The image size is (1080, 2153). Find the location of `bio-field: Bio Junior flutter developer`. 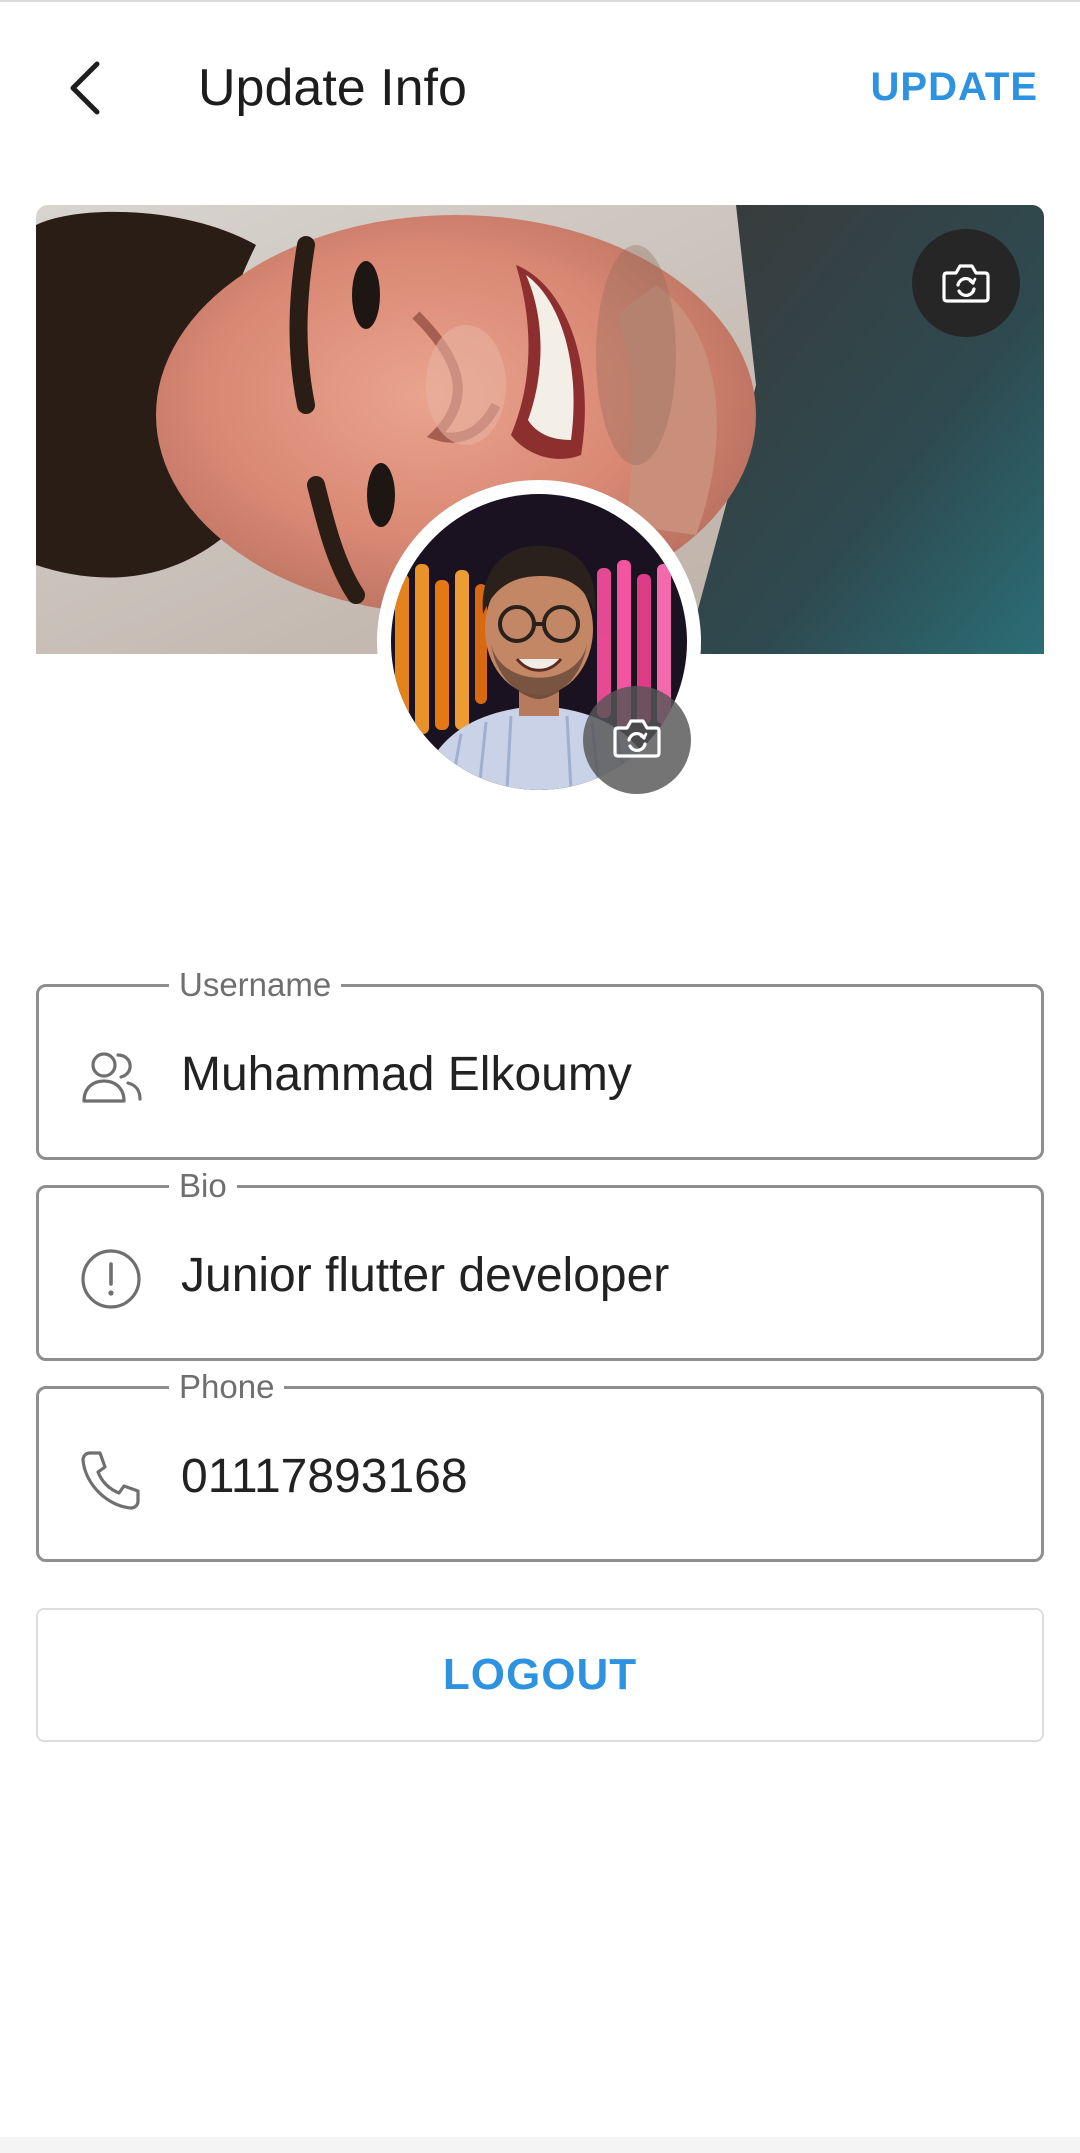

bio-field: Bio Junior flutter developer is located at coordinates (540, 1263).